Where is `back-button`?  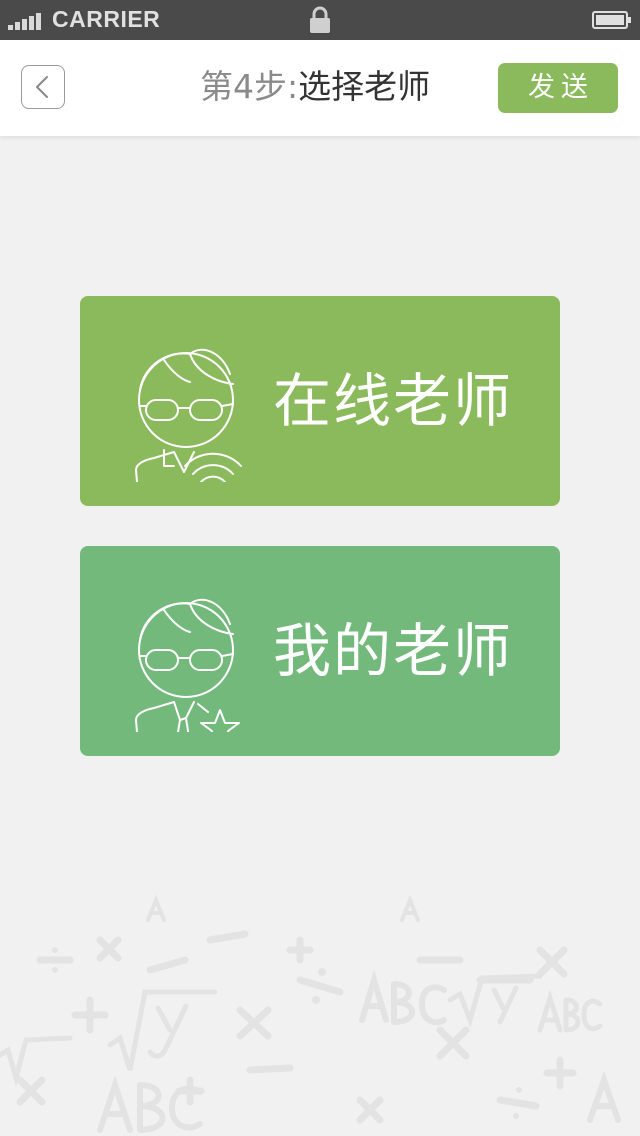 back-button is located at coordinates (43, 87).